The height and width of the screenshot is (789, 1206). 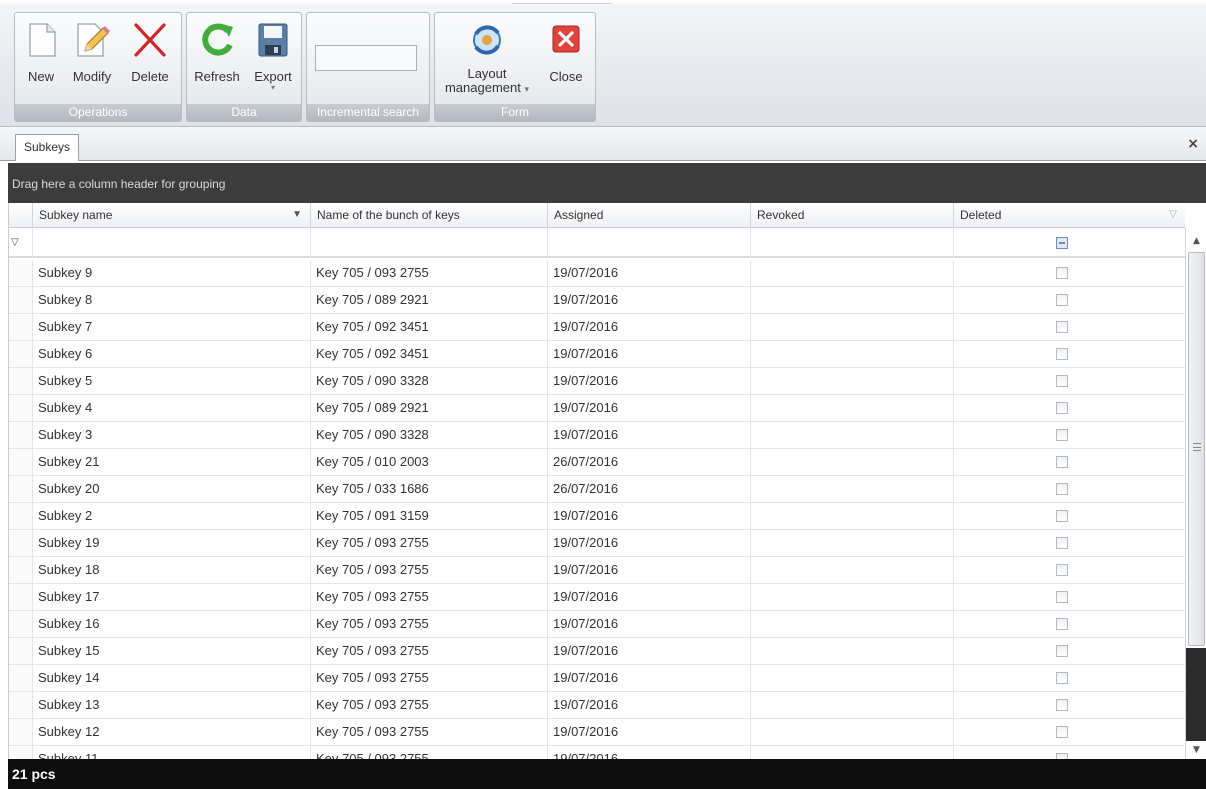 What do you see at coordinates (172, 732) in the screenshot?
I see `cell-subkey-name: Subkey 12` at bounding box center [172, 732].